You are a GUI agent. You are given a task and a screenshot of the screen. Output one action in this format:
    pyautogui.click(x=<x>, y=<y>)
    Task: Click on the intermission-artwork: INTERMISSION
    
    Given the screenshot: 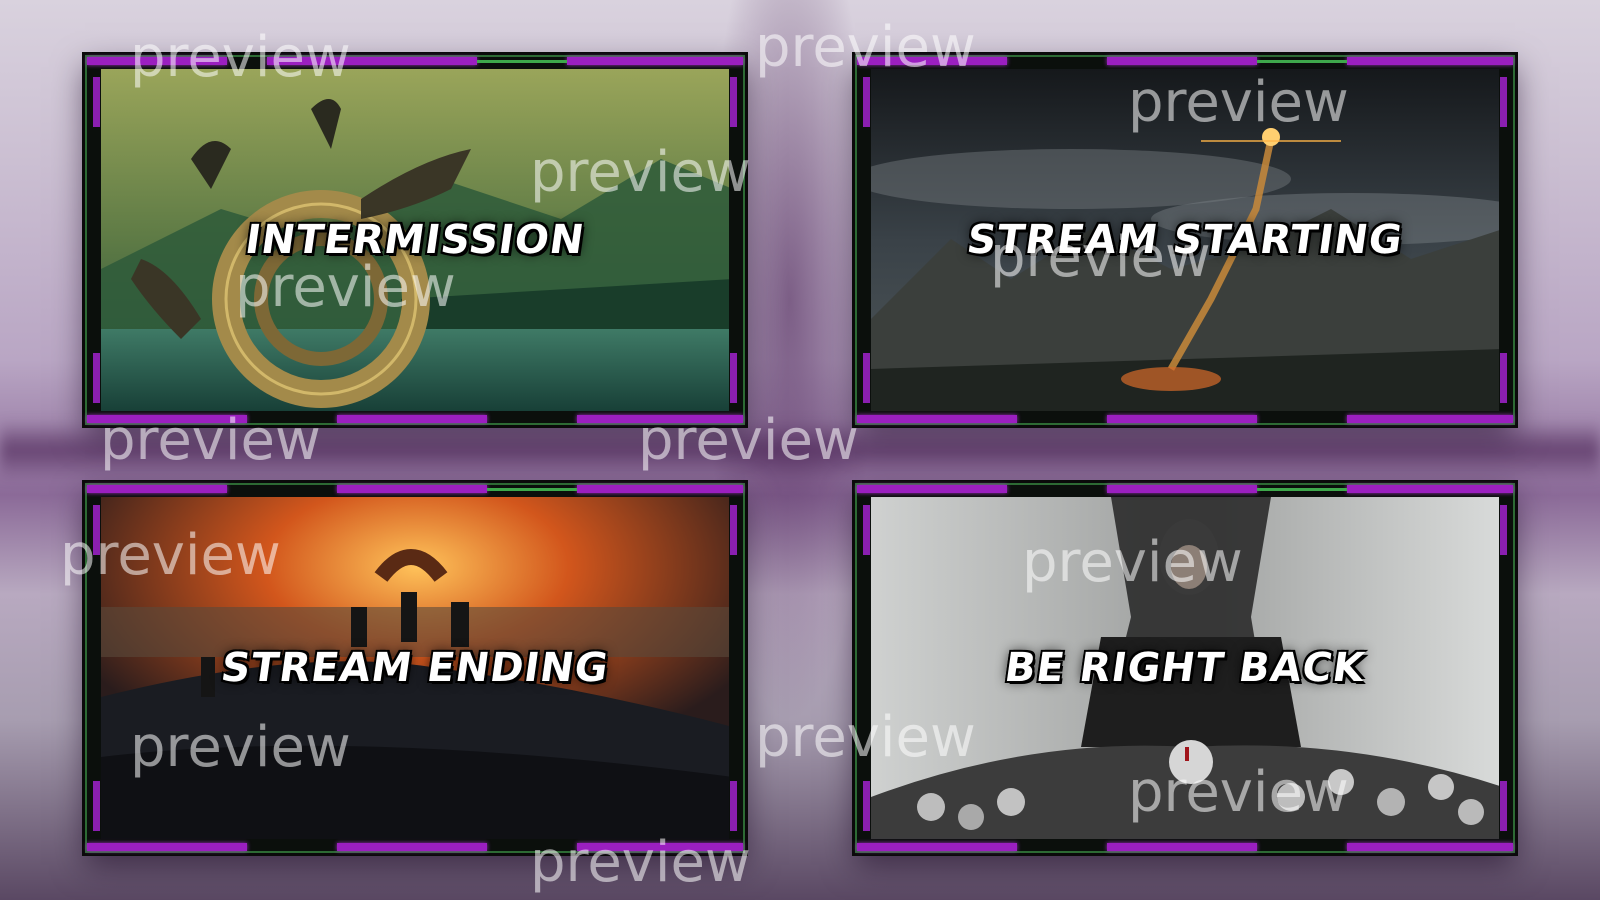 What is the action you would take?
    pyautogui.click(x=415, y=240)
    